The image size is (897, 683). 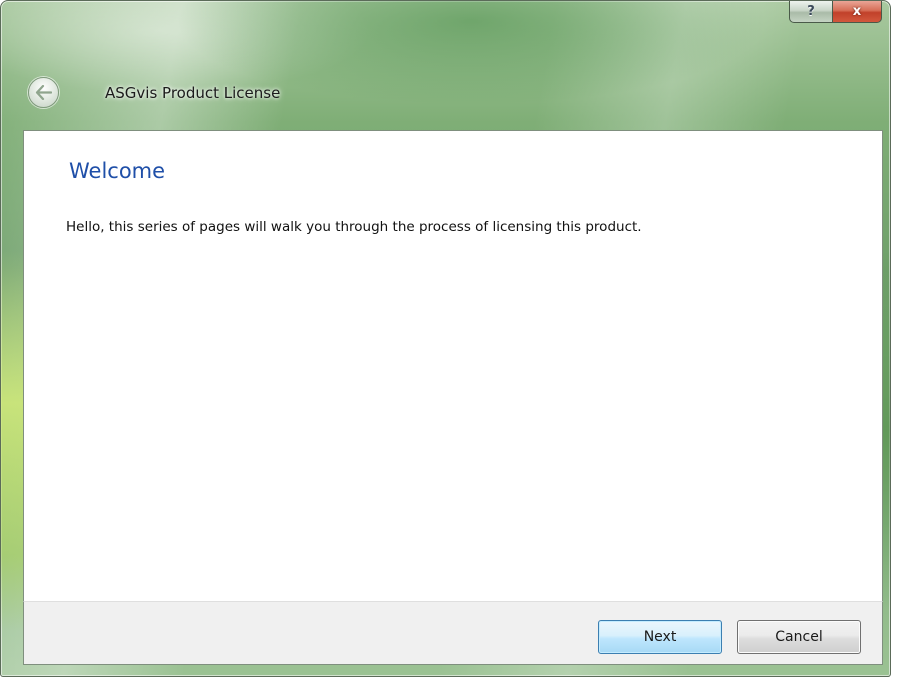 I want to click on caption-buttons: ? x, so click(x=835, y=12).